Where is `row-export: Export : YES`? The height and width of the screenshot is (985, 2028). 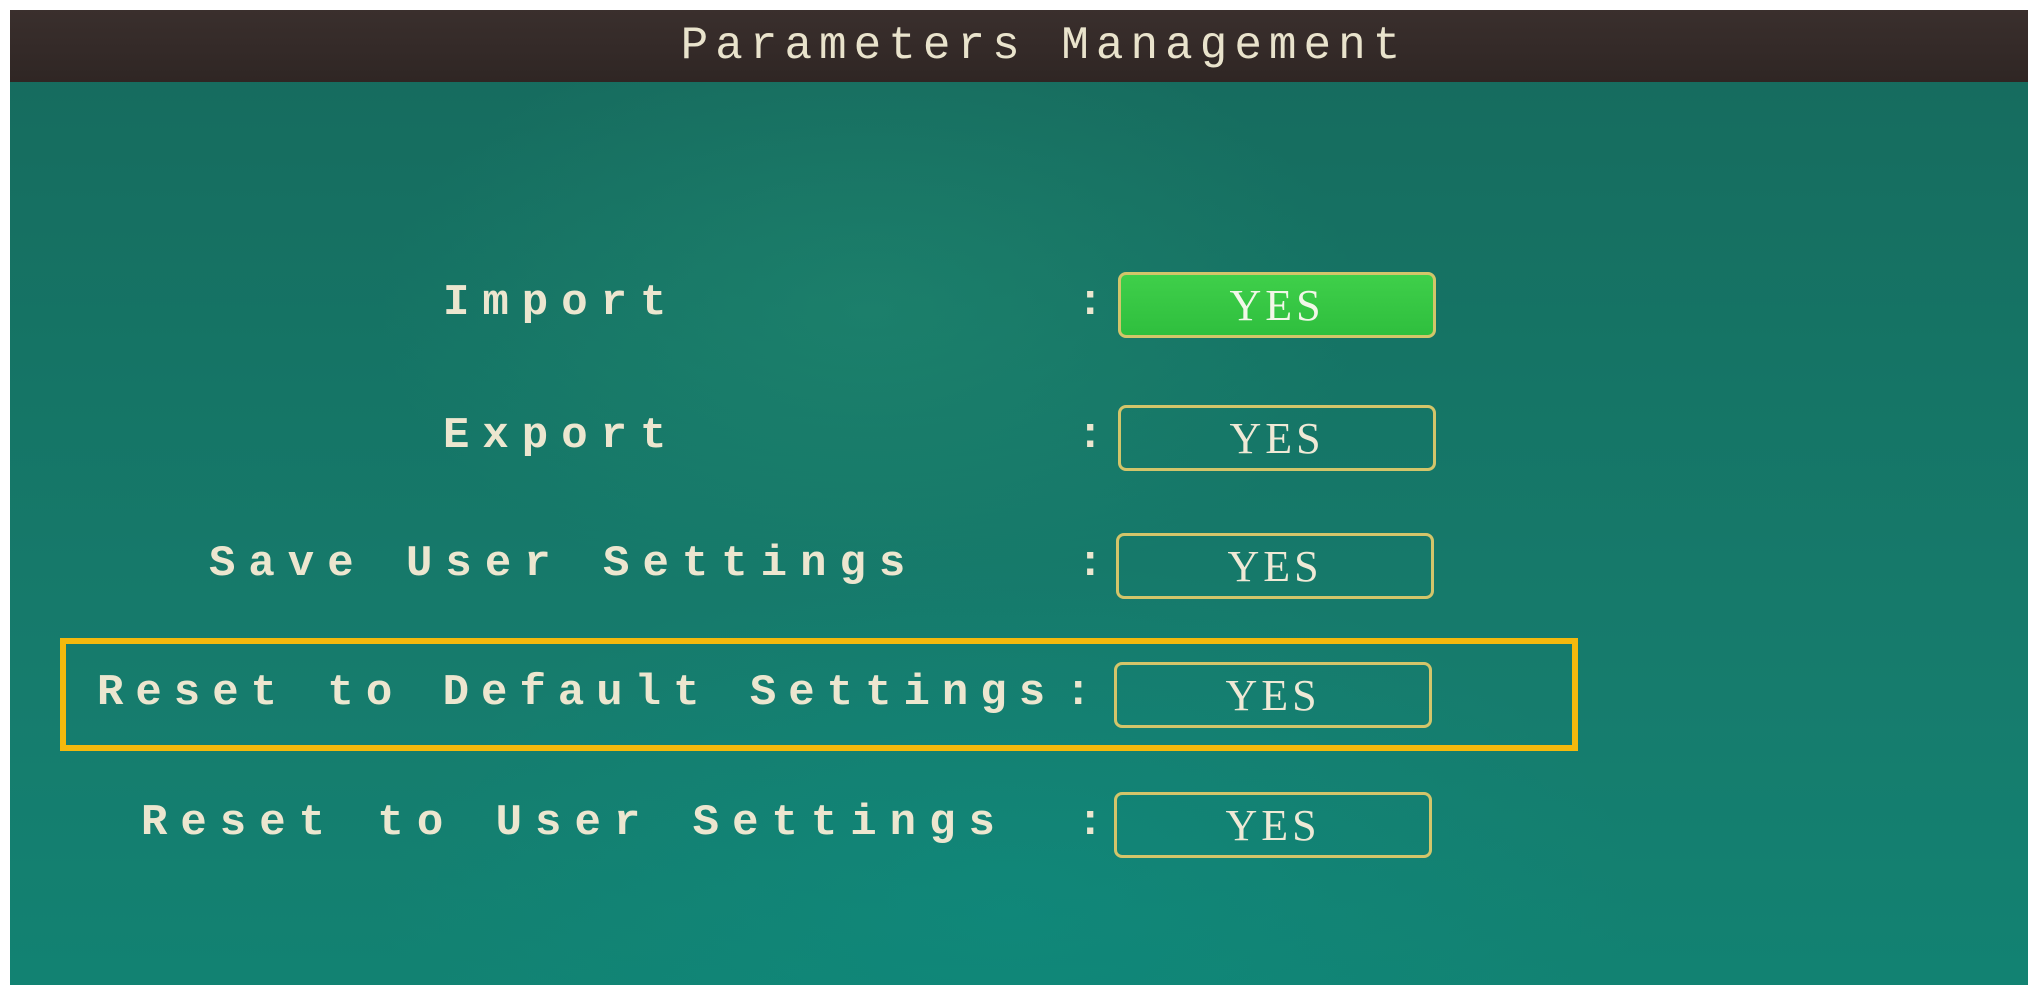
row-export: Export : YES is located at coordinates (1019, 441).